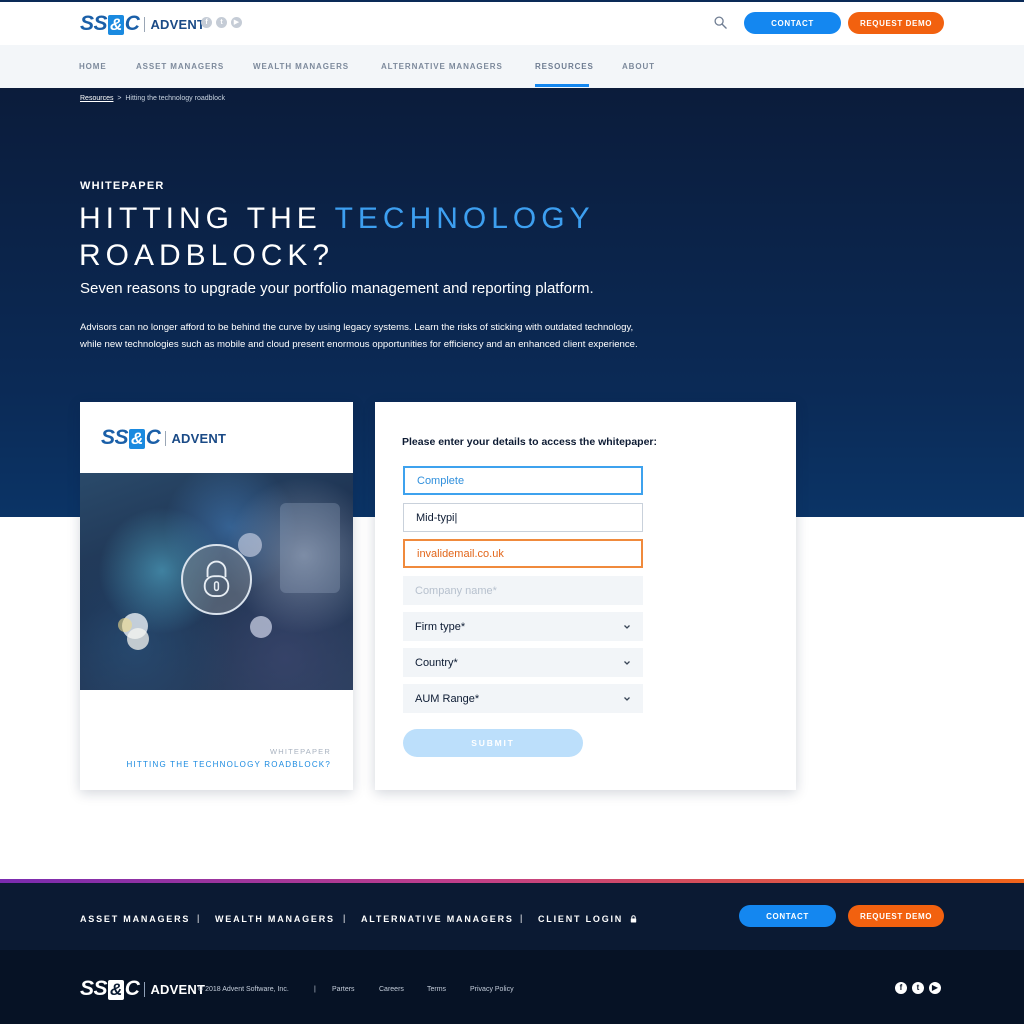 This screenshot has width=1024, height=1024. I want to click on footer-link-wealth-managers: WEALTH MANAGERS, so click(275, 919).